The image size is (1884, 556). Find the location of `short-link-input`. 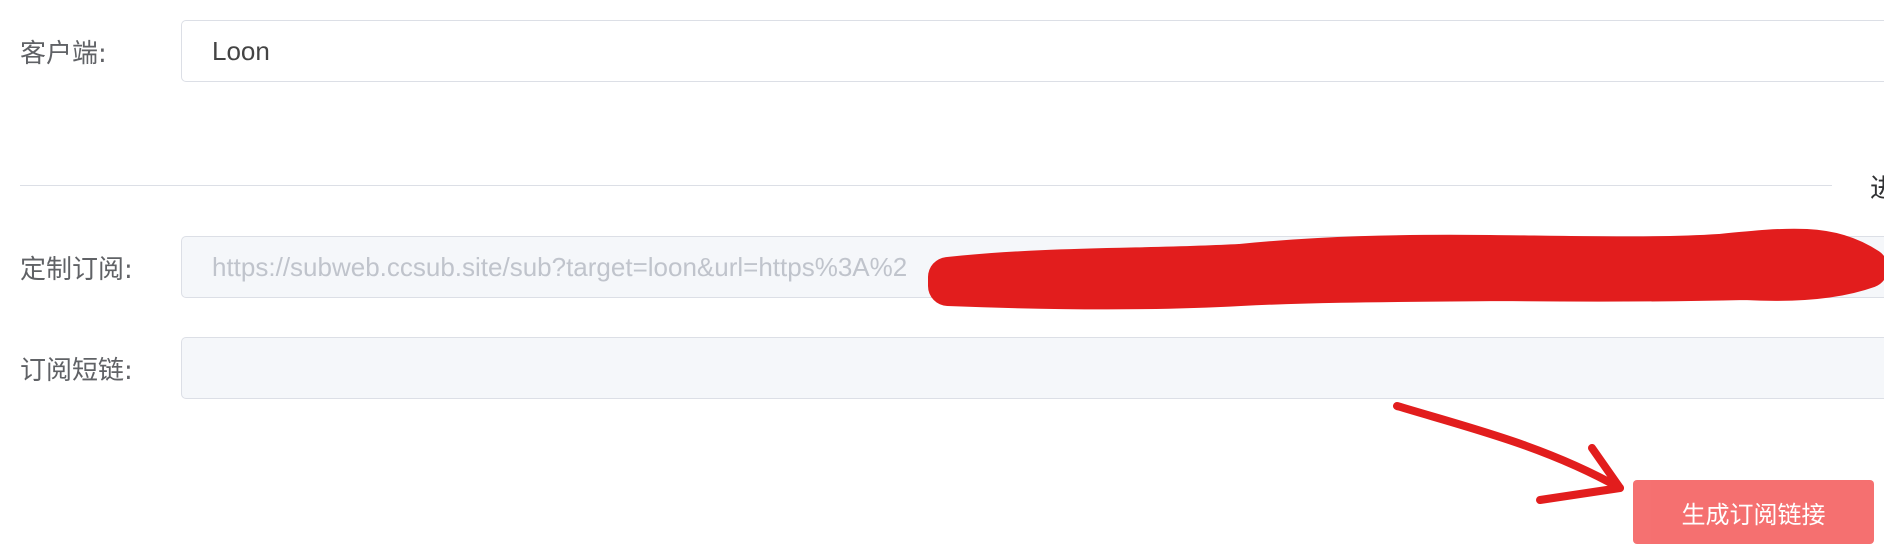

short-link-input is located at coordinates (1032, 368).